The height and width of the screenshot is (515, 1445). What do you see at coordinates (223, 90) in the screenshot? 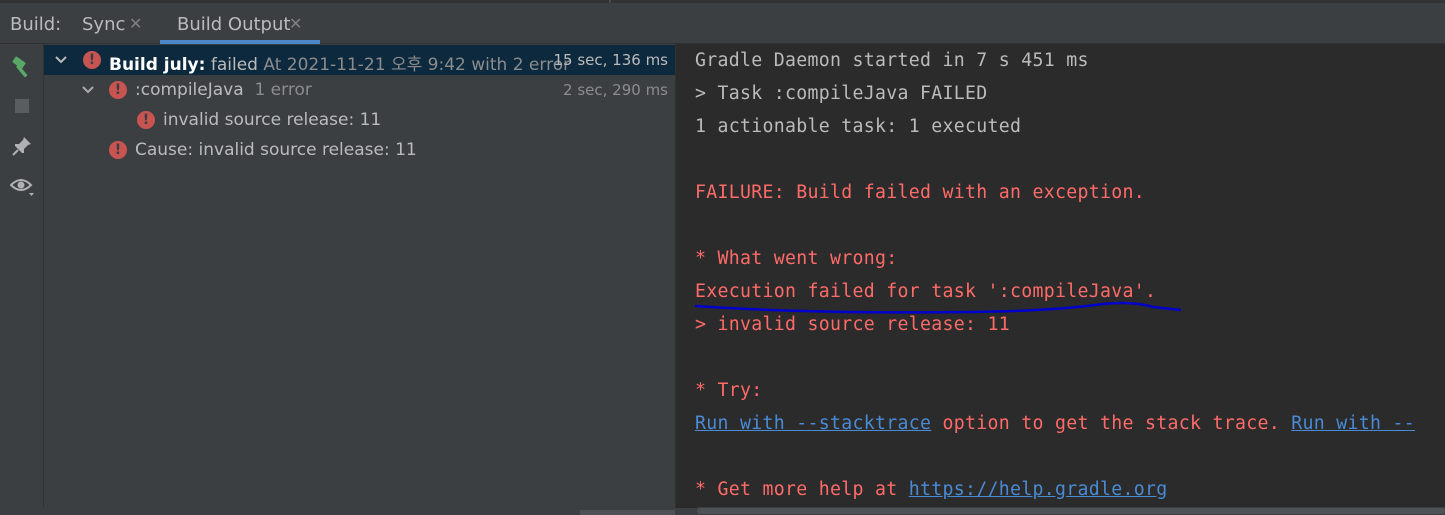
I see `tree-row-compilejava-label: :compileJava 1 error` at bounding box center [223, 90].